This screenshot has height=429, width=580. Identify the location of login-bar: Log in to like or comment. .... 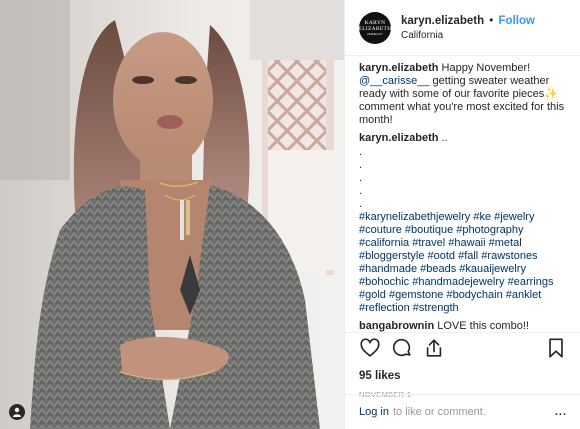
(462, 411).